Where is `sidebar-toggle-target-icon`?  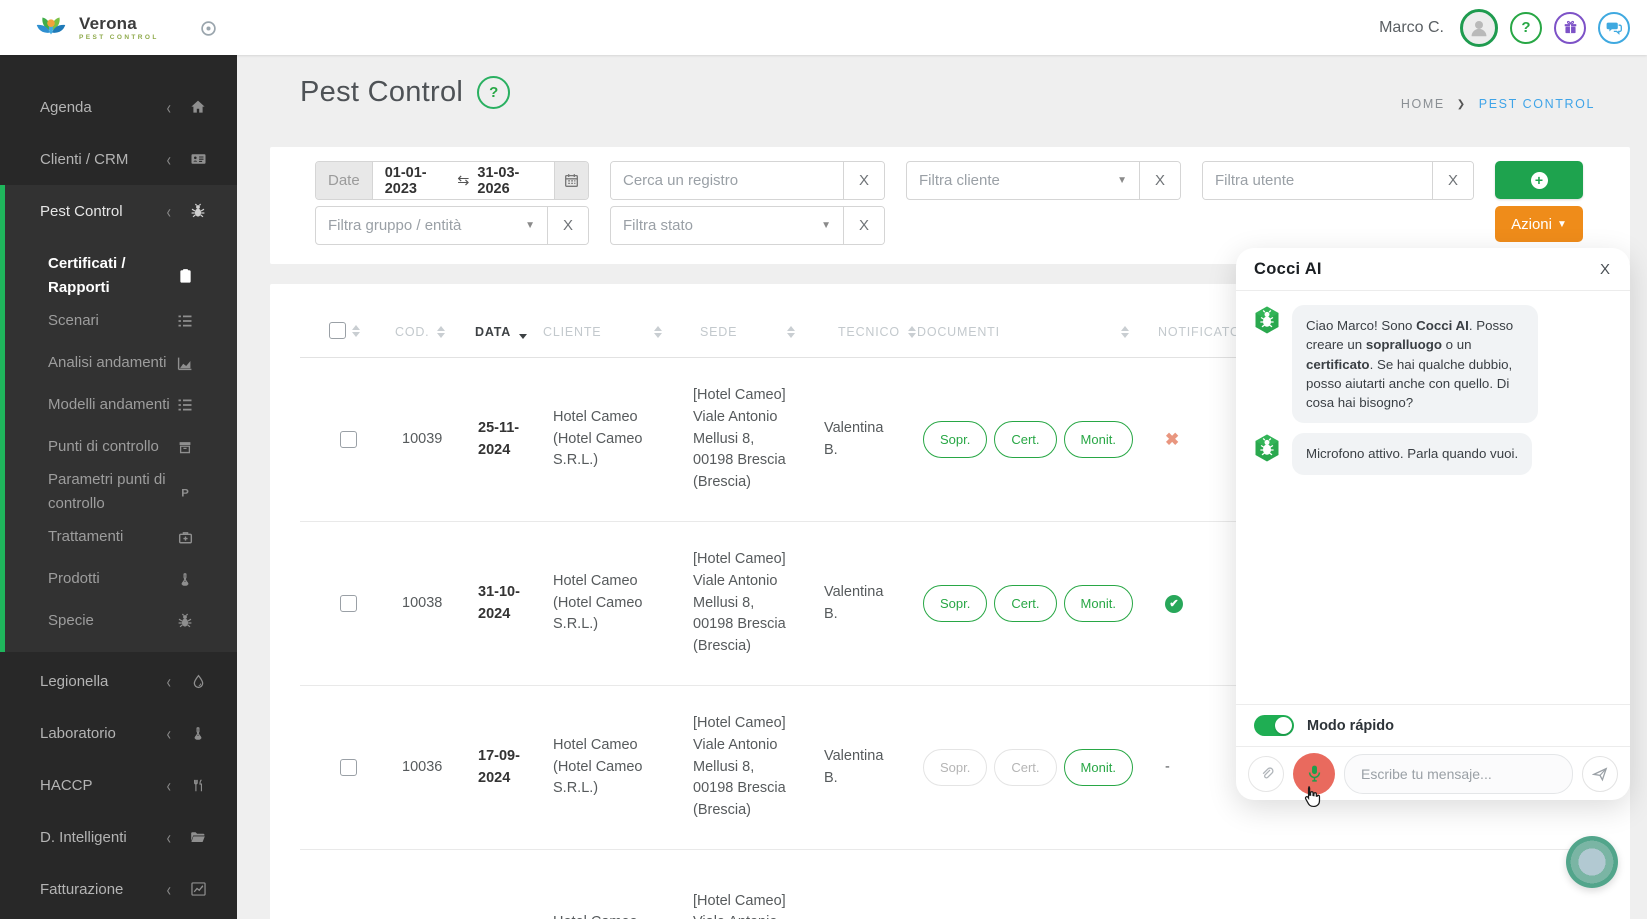 sidebar-toggle-target-icon is located at coordinates (208, 28).